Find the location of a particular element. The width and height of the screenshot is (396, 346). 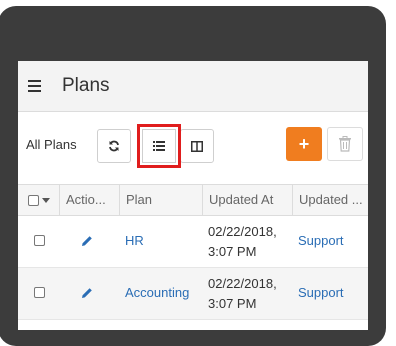

list-view-button is located at coordinates (159, 146).